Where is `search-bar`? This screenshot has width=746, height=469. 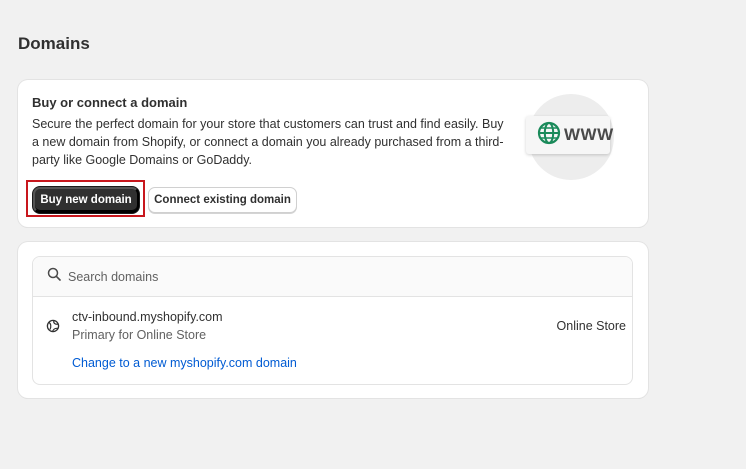 search-bar is located at coordinates (332, 277).